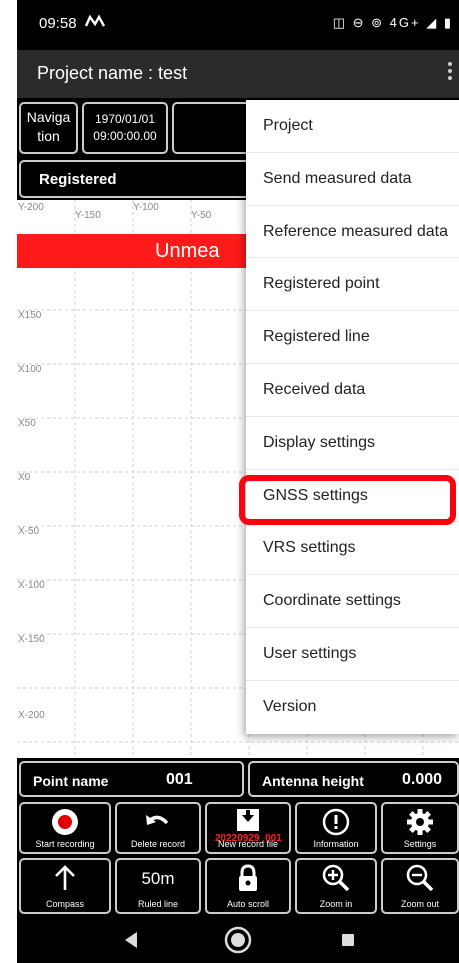 The width and height of the screenshot is (459, 963). Describe the element at coordinates (31, 715) in the screenshot. I see `x-axis-label: X-200` at that location.